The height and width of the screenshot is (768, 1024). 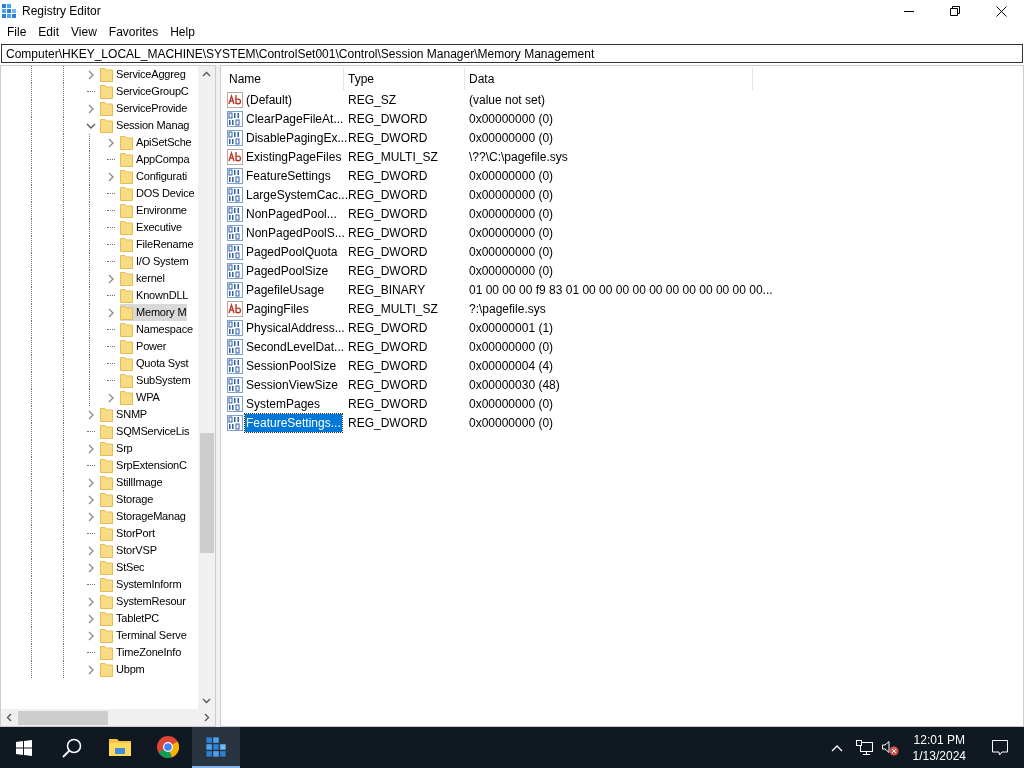 I want to click on tree-item: Environme, so click(x=154, y=210).